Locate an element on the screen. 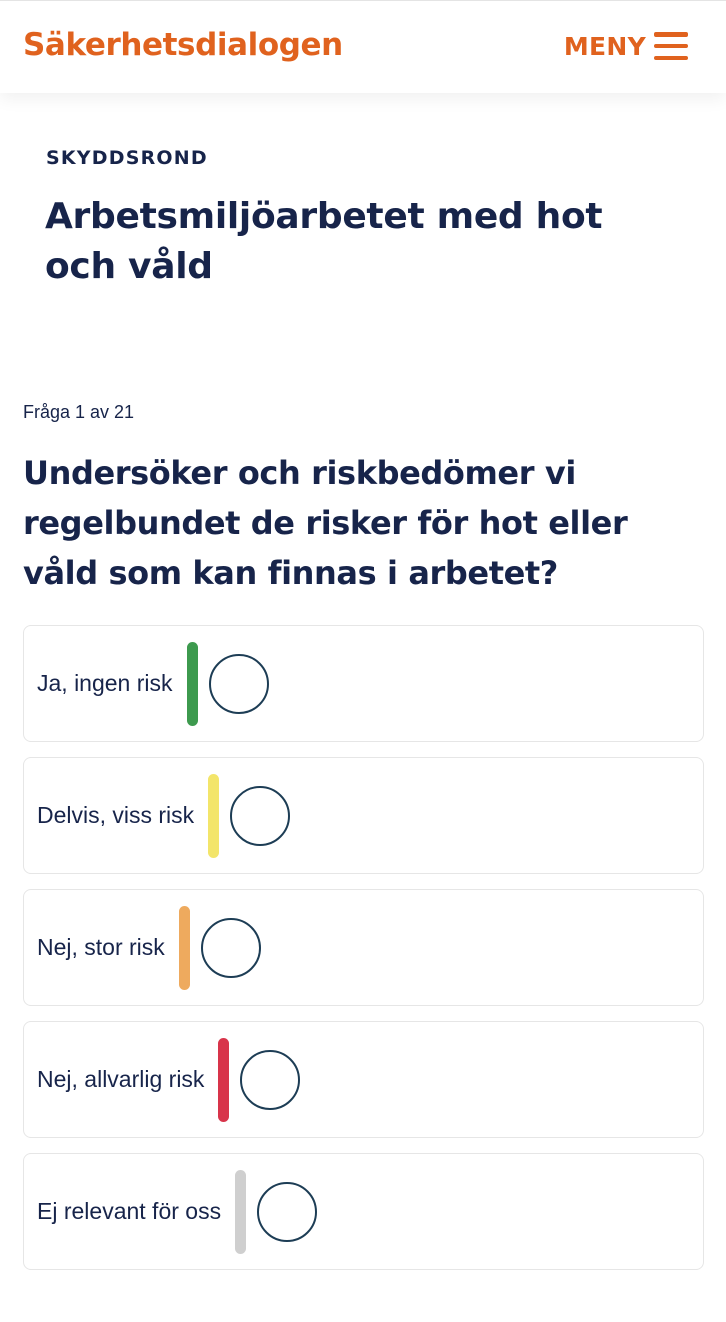 The height and width of the screenshot is (1322, 726). option-label: Ej relevant för oss is located at coordinates (129, 1211).